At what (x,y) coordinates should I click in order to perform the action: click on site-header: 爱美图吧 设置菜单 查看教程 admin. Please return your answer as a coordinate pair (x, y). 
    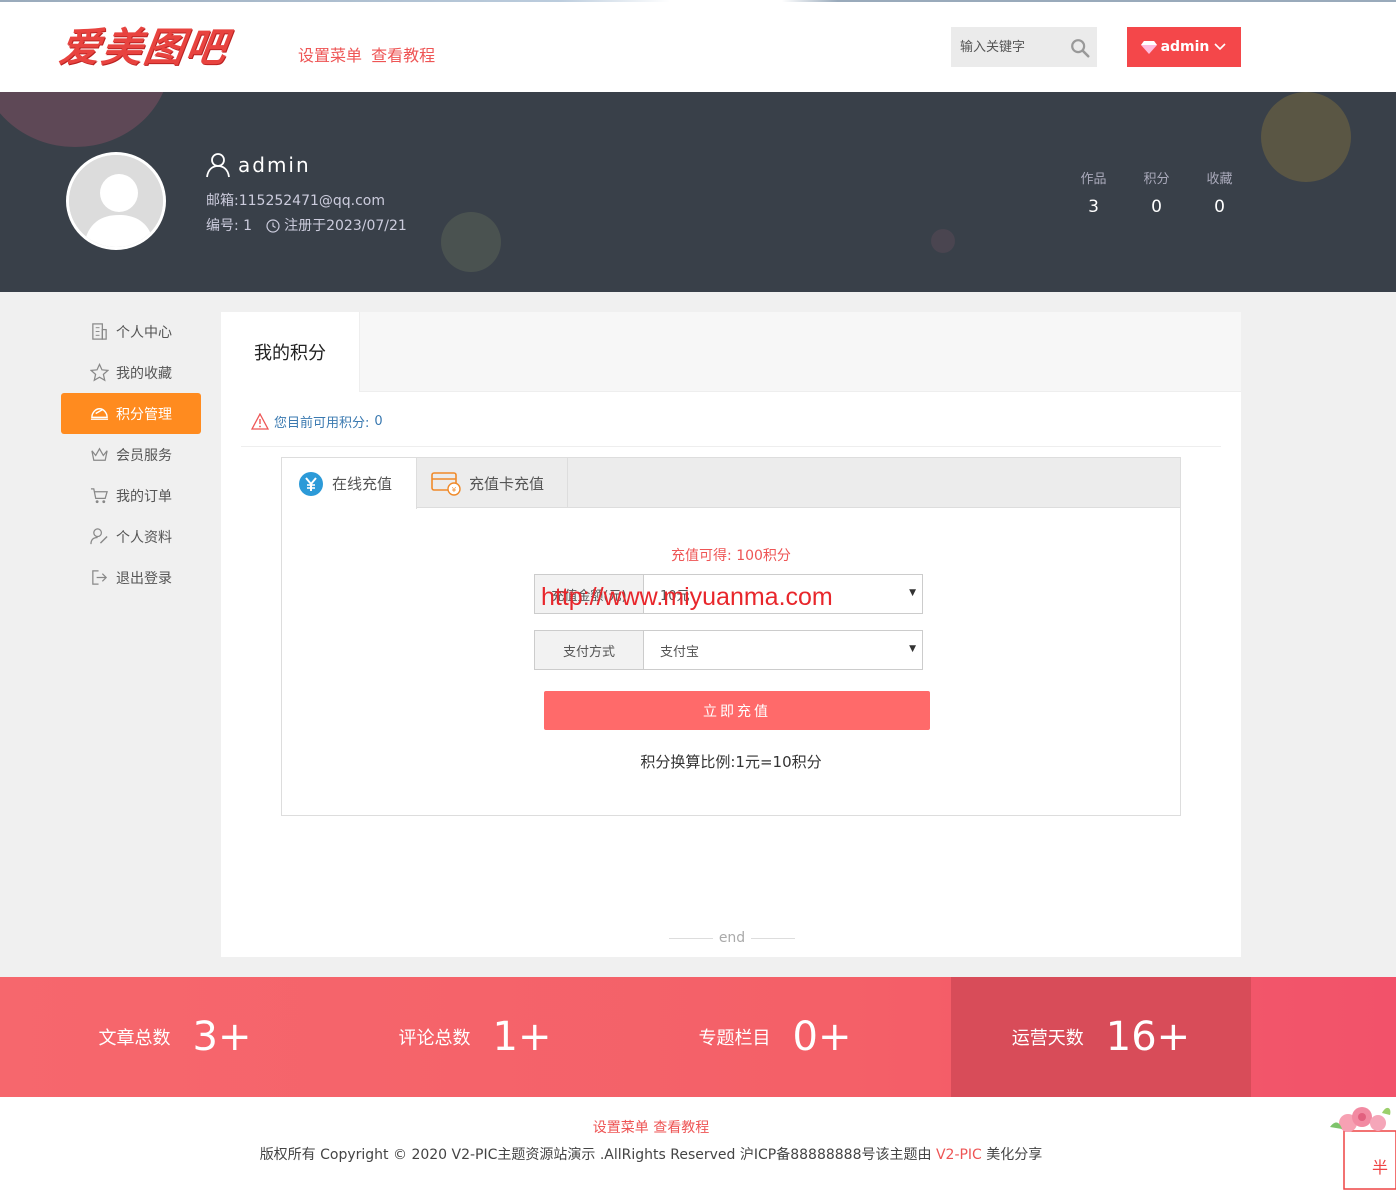
    Looking at the image, I should click on (698, 47).